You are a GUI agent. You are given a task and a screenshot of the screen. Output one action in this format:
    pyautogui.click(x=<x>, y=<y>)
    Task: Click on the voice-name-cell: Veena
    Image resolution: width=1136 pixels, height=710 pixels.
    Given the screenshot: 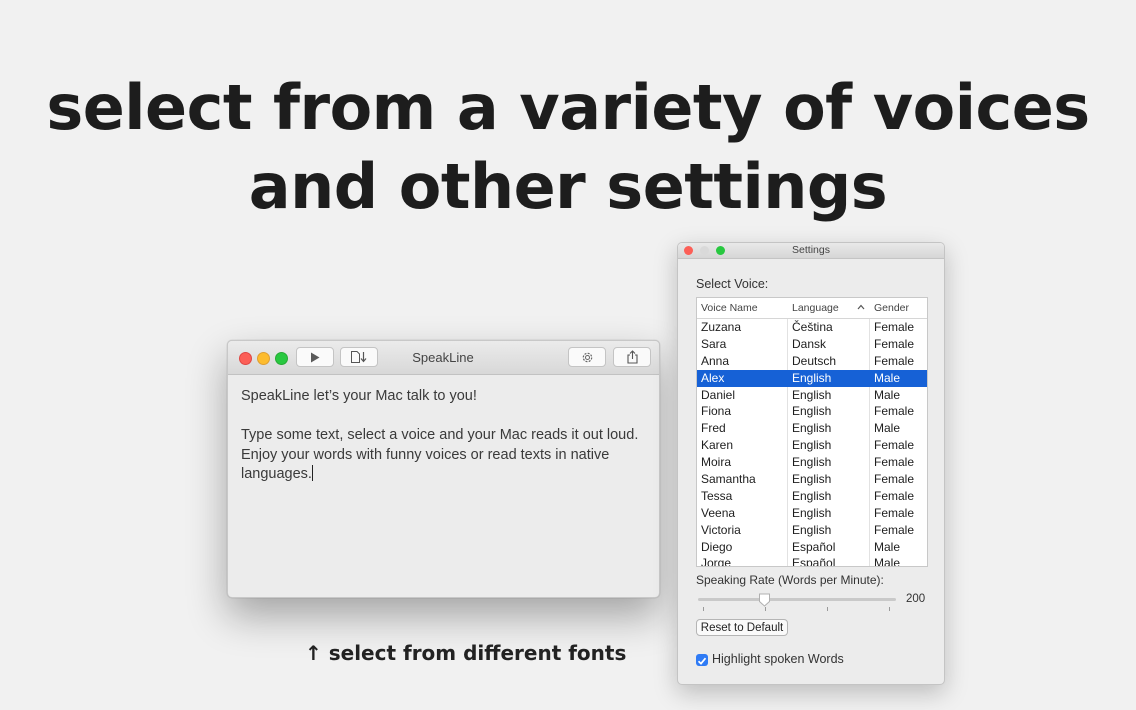 What is the action you would take?
    pyautogui.click(x=718, y=512)
    